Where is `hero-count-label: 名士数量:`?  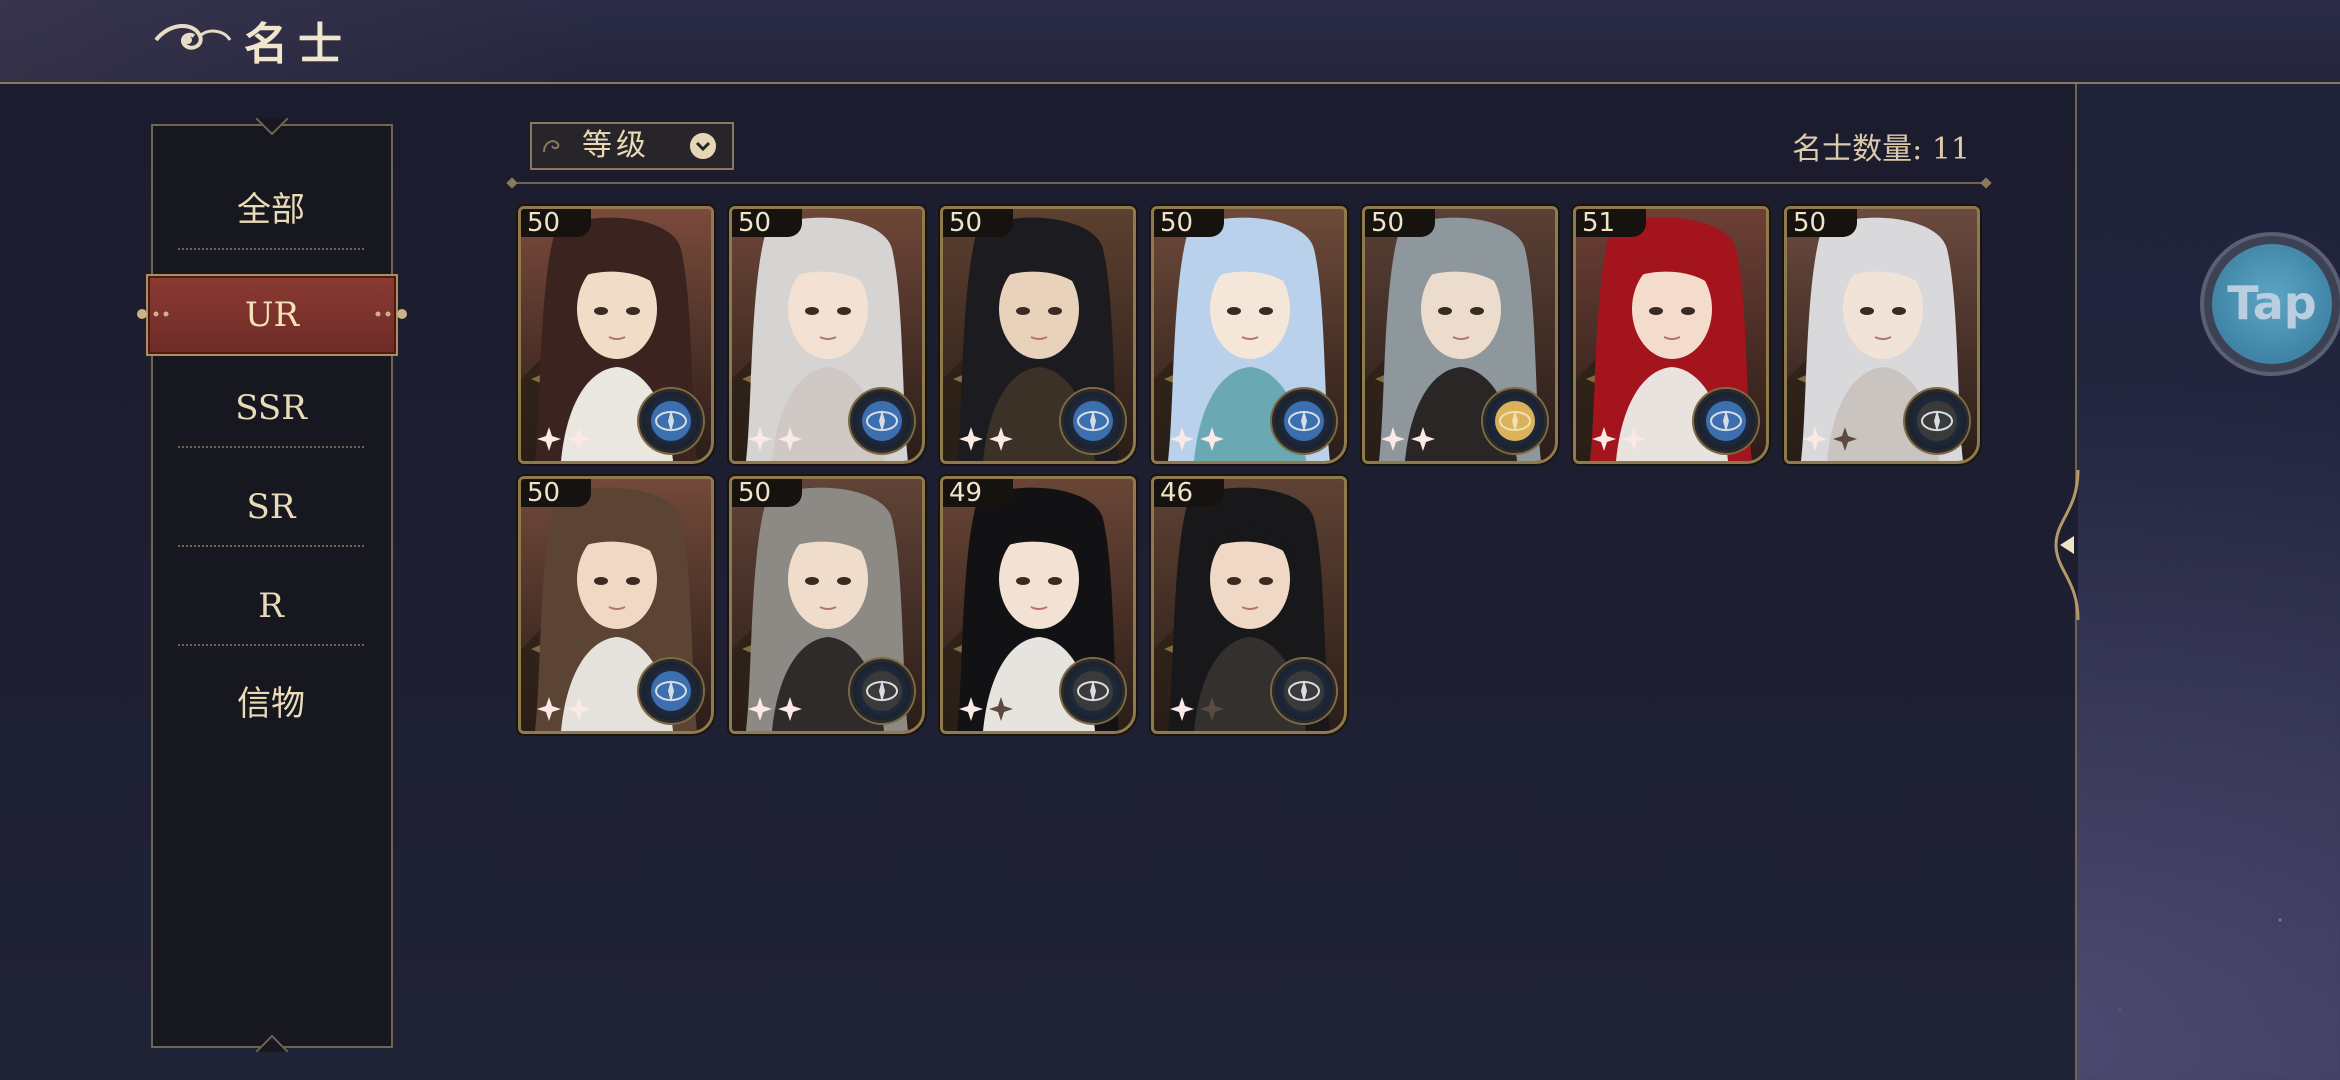 hero-count-label: 名士数量: is located at coordinates (1862, 149).